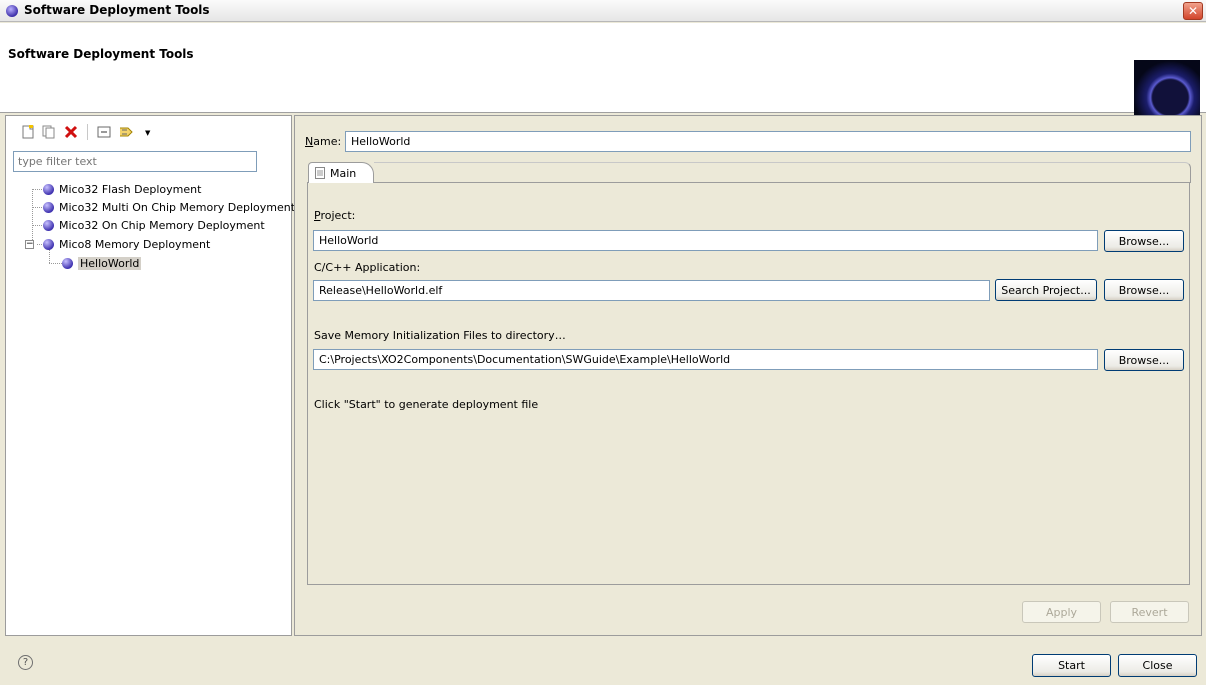 The height and width of the screenshot is (685, 1206). What do you see at coordinates (12, 11) in the screenshot?
I see `app-icon` at bounding box center [12, 11].